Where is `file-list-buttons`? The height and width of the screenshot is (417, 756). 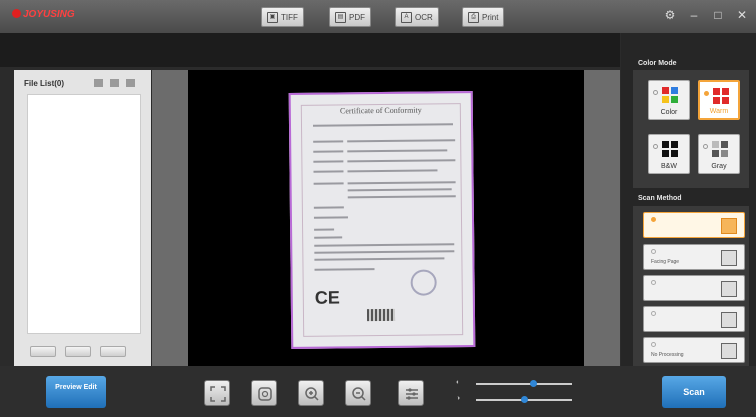
file-list-buttons is located at coordinates (78, 351).